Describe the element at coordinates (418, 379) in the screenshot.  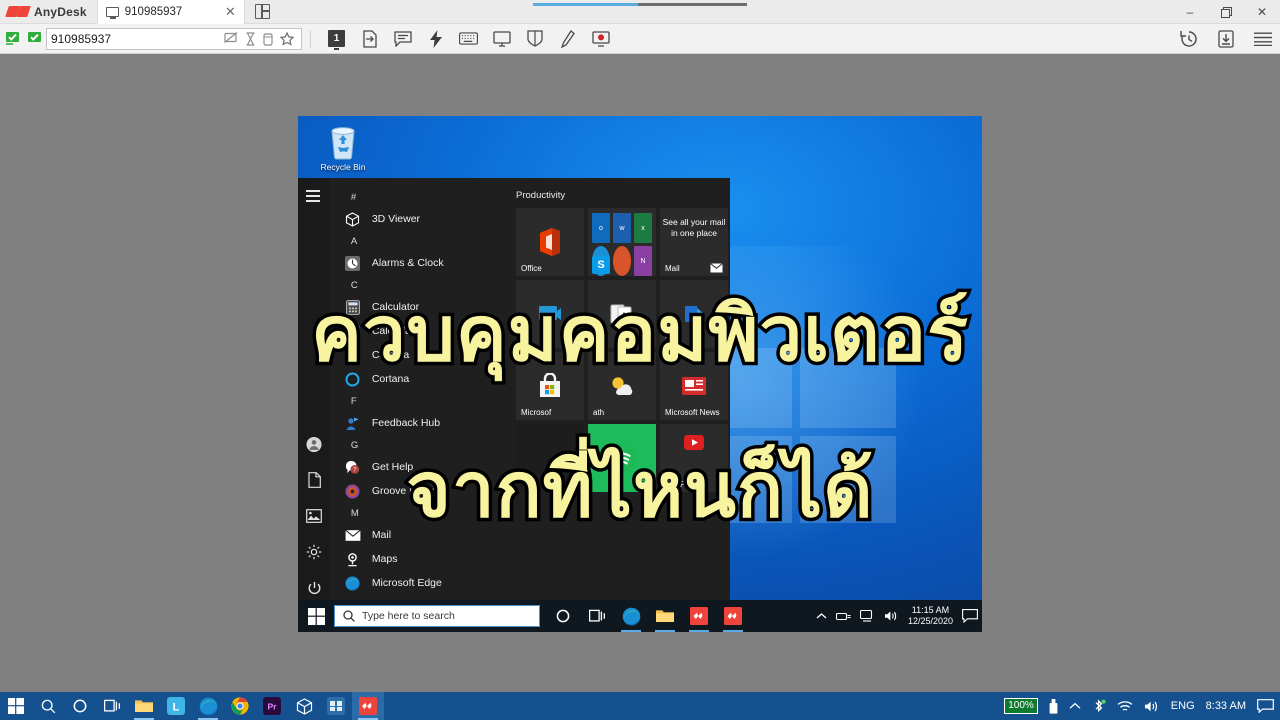
I see `start-app-cortana: Cortana` at that location.